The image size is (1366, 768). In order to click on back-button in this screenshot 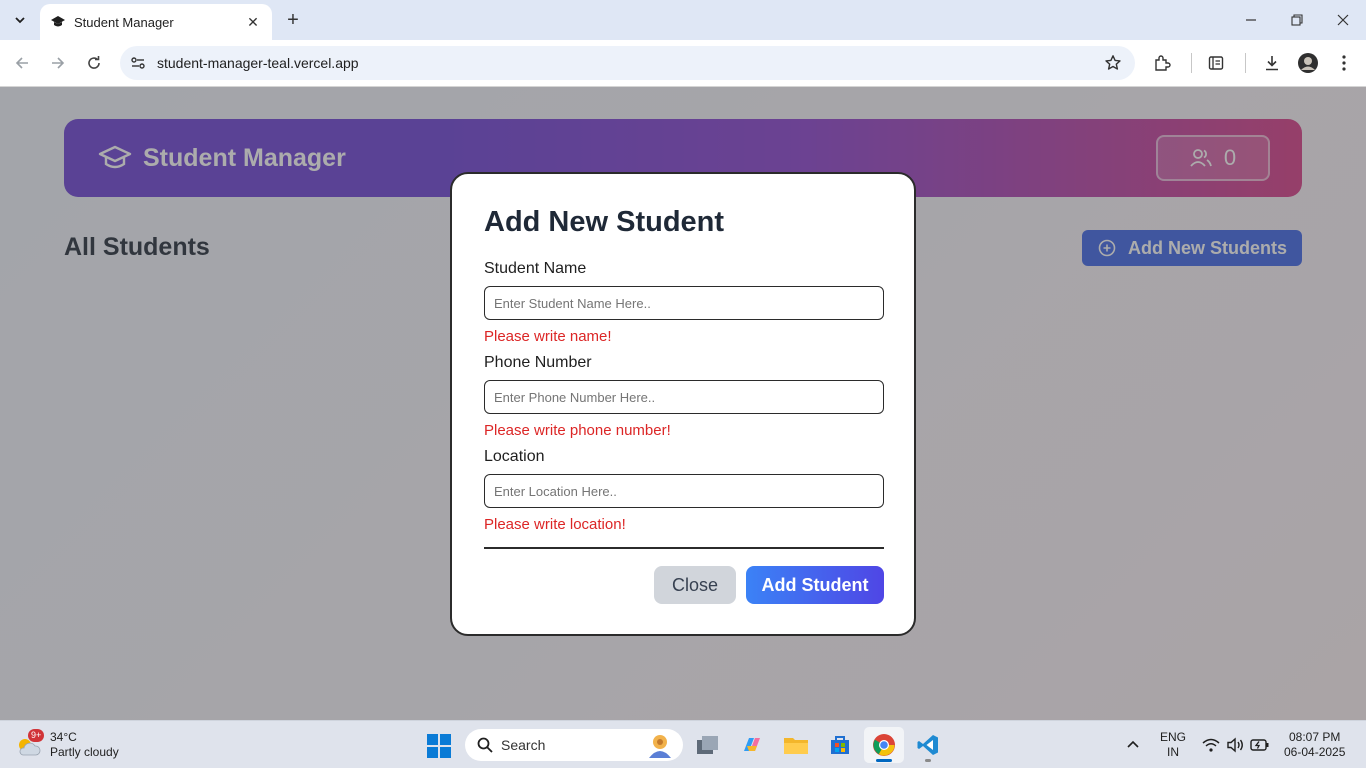, I will do `click(22, 63)`.